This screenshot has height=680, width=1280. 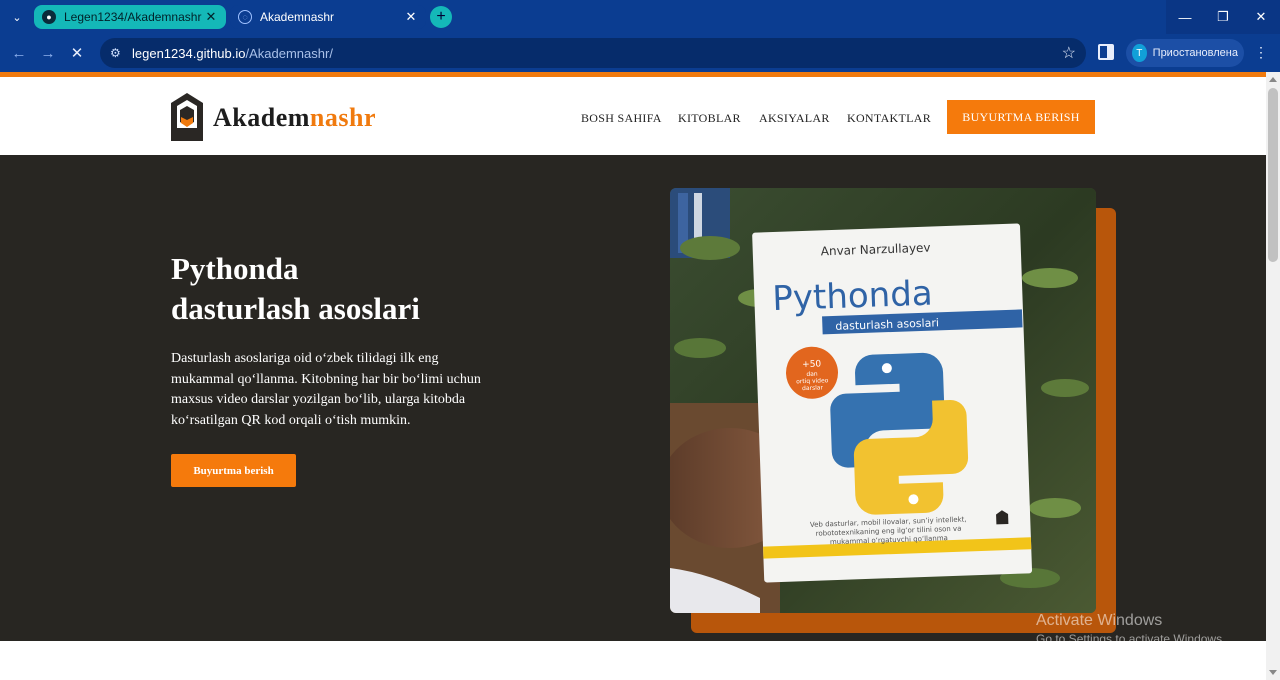 I want to click on logo-main: Akadem, so click(x=261, y=117).